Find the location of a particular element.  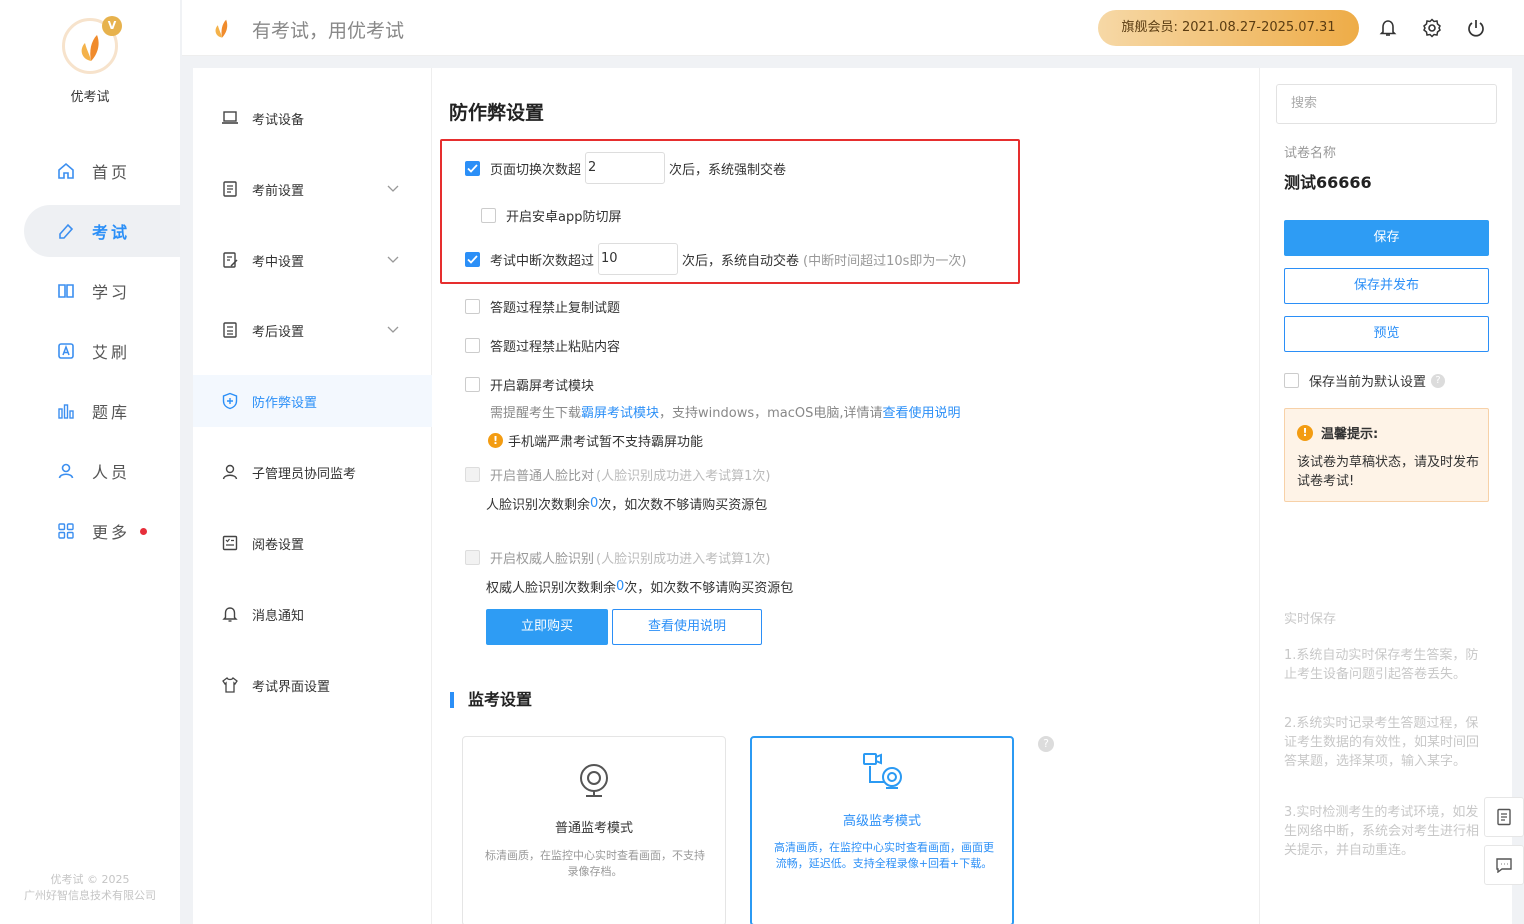

slogan: 有考试，用优考试 is located at coordinates (328, 31).